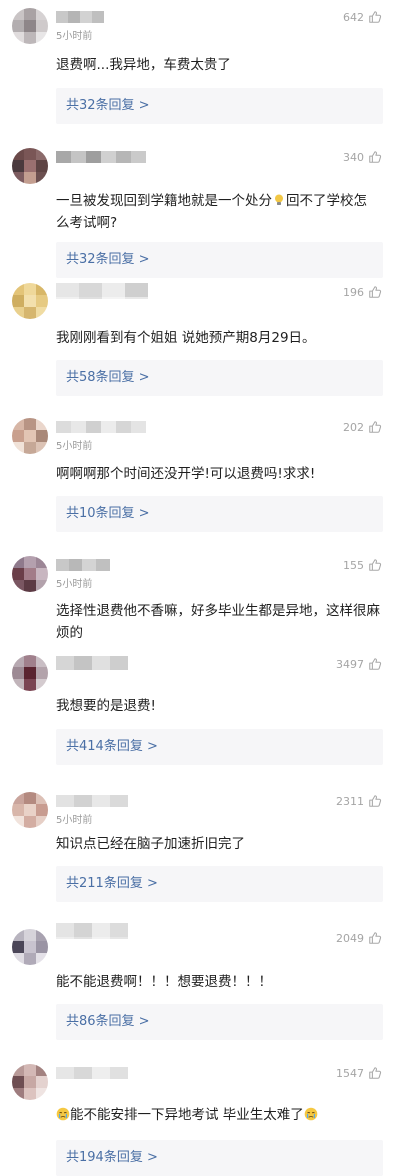 The width and height of the screenshot is (400, 1176). I want to click on like-count: 3497, so click(350, 664).